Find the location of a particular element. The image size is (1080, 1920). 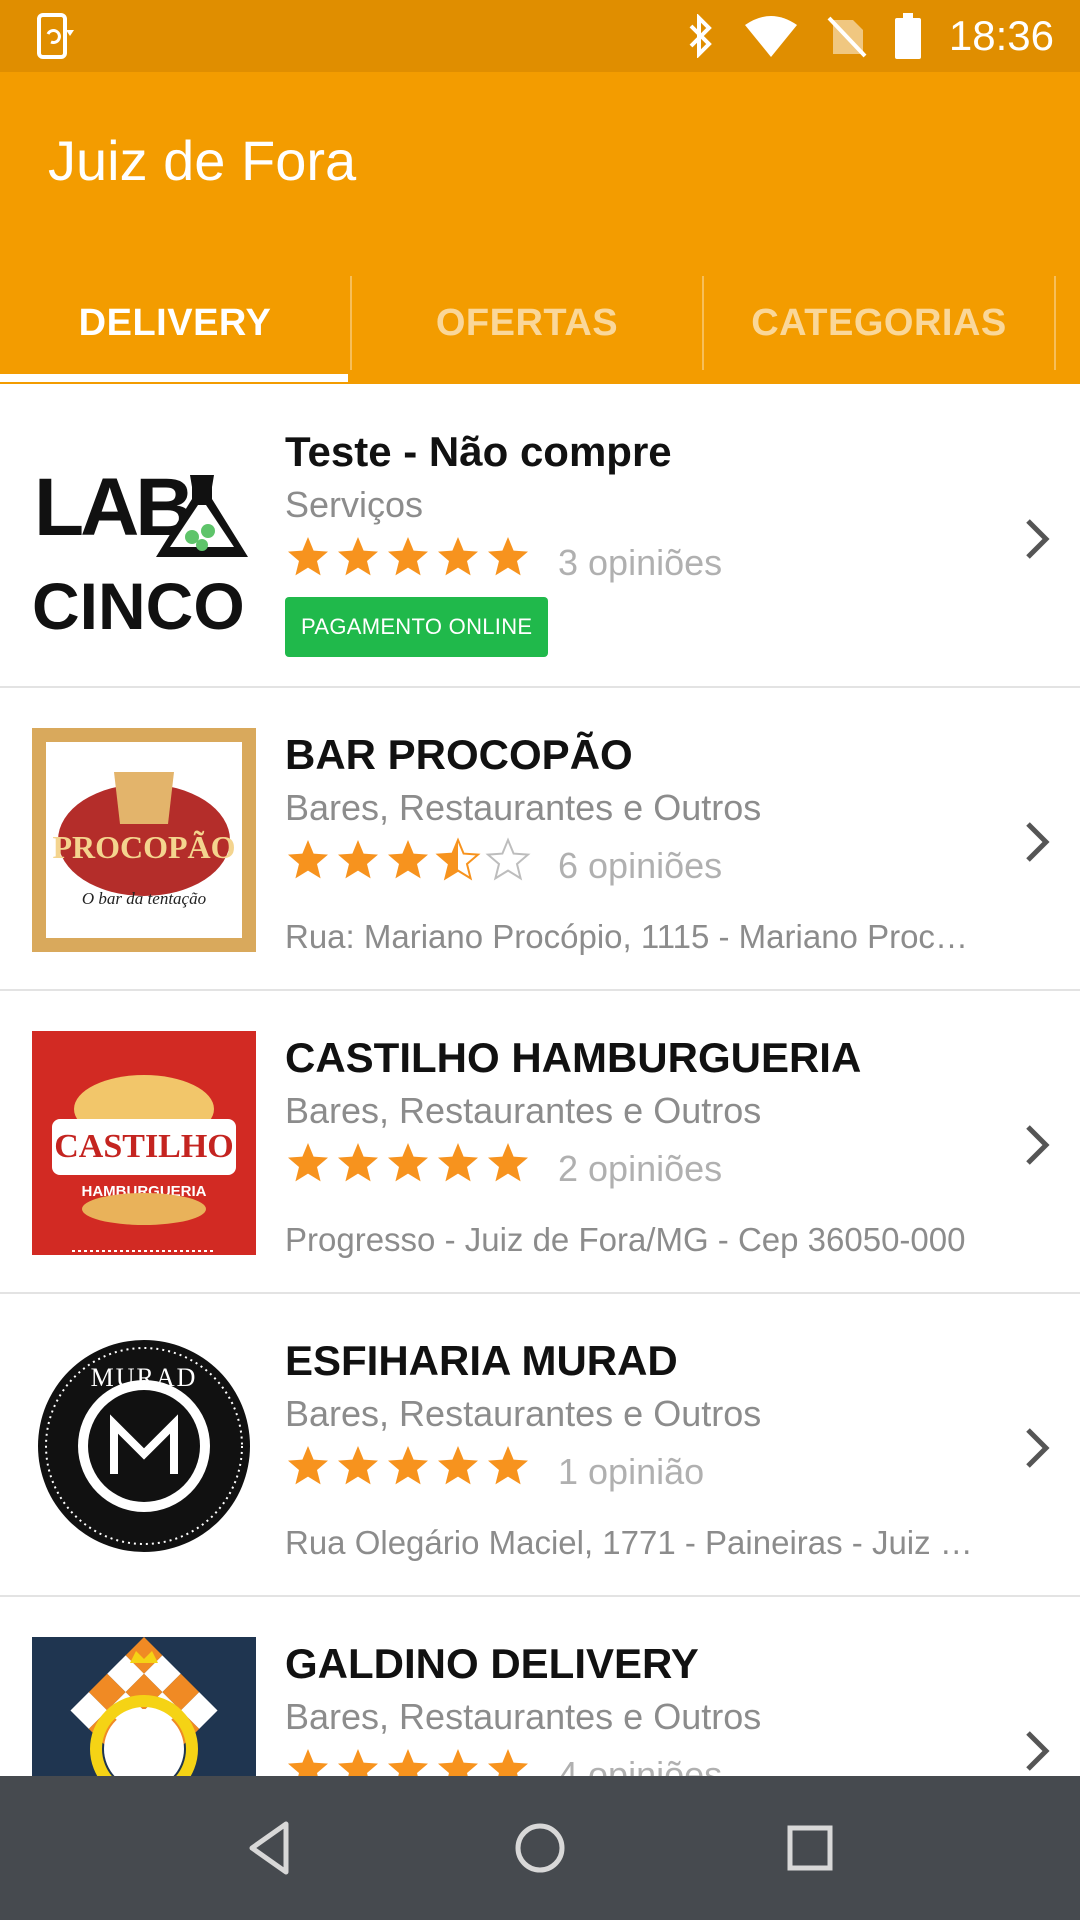

tab-bar: DELIVERY OFERTAS CATEGORIAS is located at coordinates (540, 323).